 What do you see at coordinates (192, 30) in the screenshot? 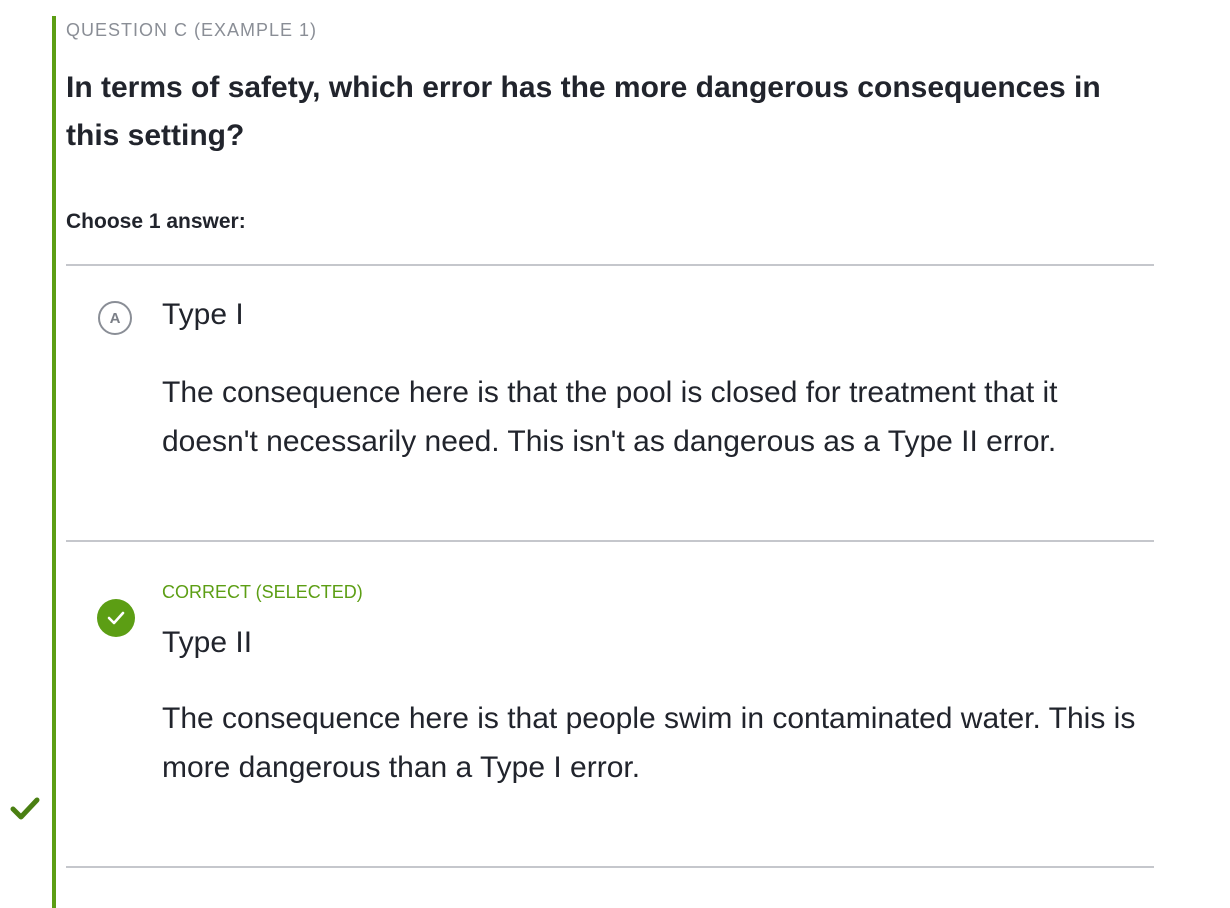
I see `question-eyebrow: QUESTION C (EXAMPLE 1)` at bounding box center [192, 30].